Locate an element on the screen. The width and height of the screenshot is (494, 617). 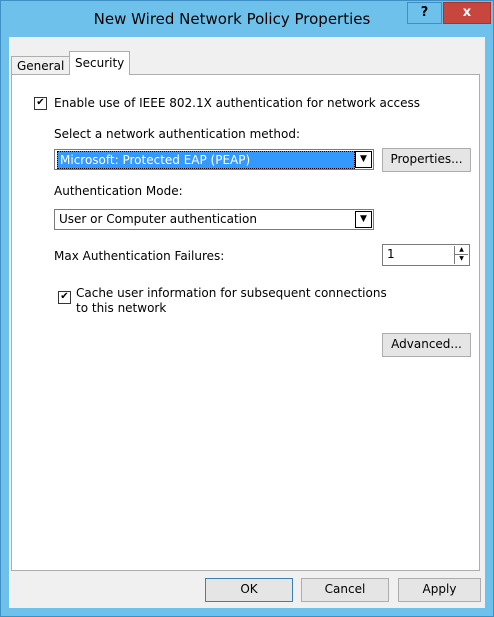
close-button: x is located at coordinates (467, 13).